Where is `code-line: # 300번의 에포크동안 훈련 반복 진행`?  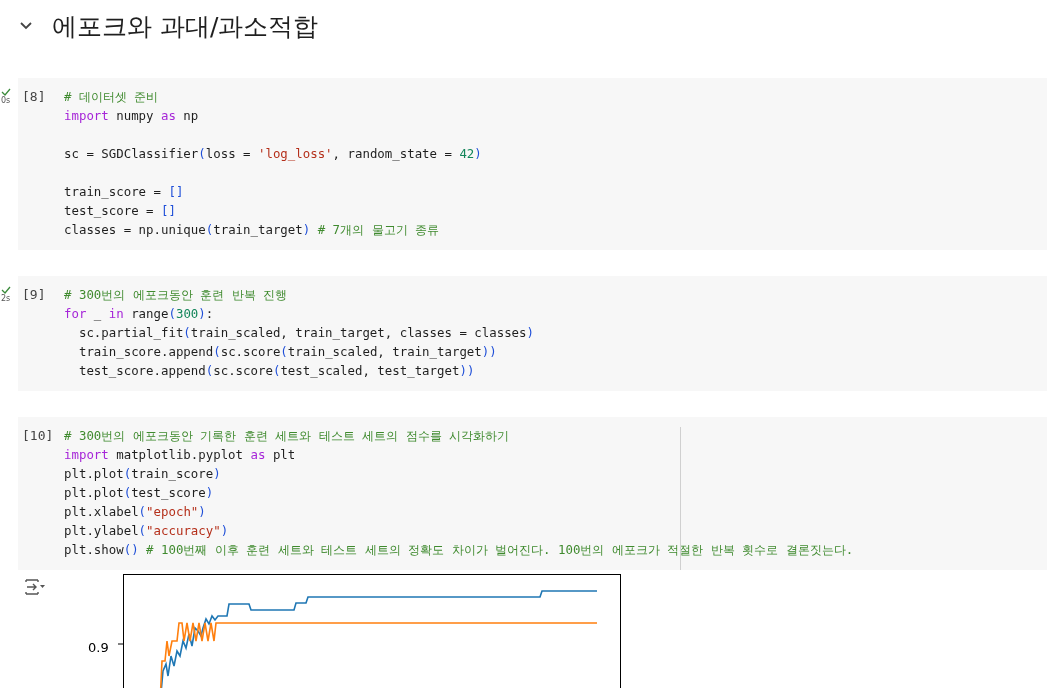
code-line: # 300번의 에포크동안 훈련 반복 진행 is located at coordinates (176, 295).